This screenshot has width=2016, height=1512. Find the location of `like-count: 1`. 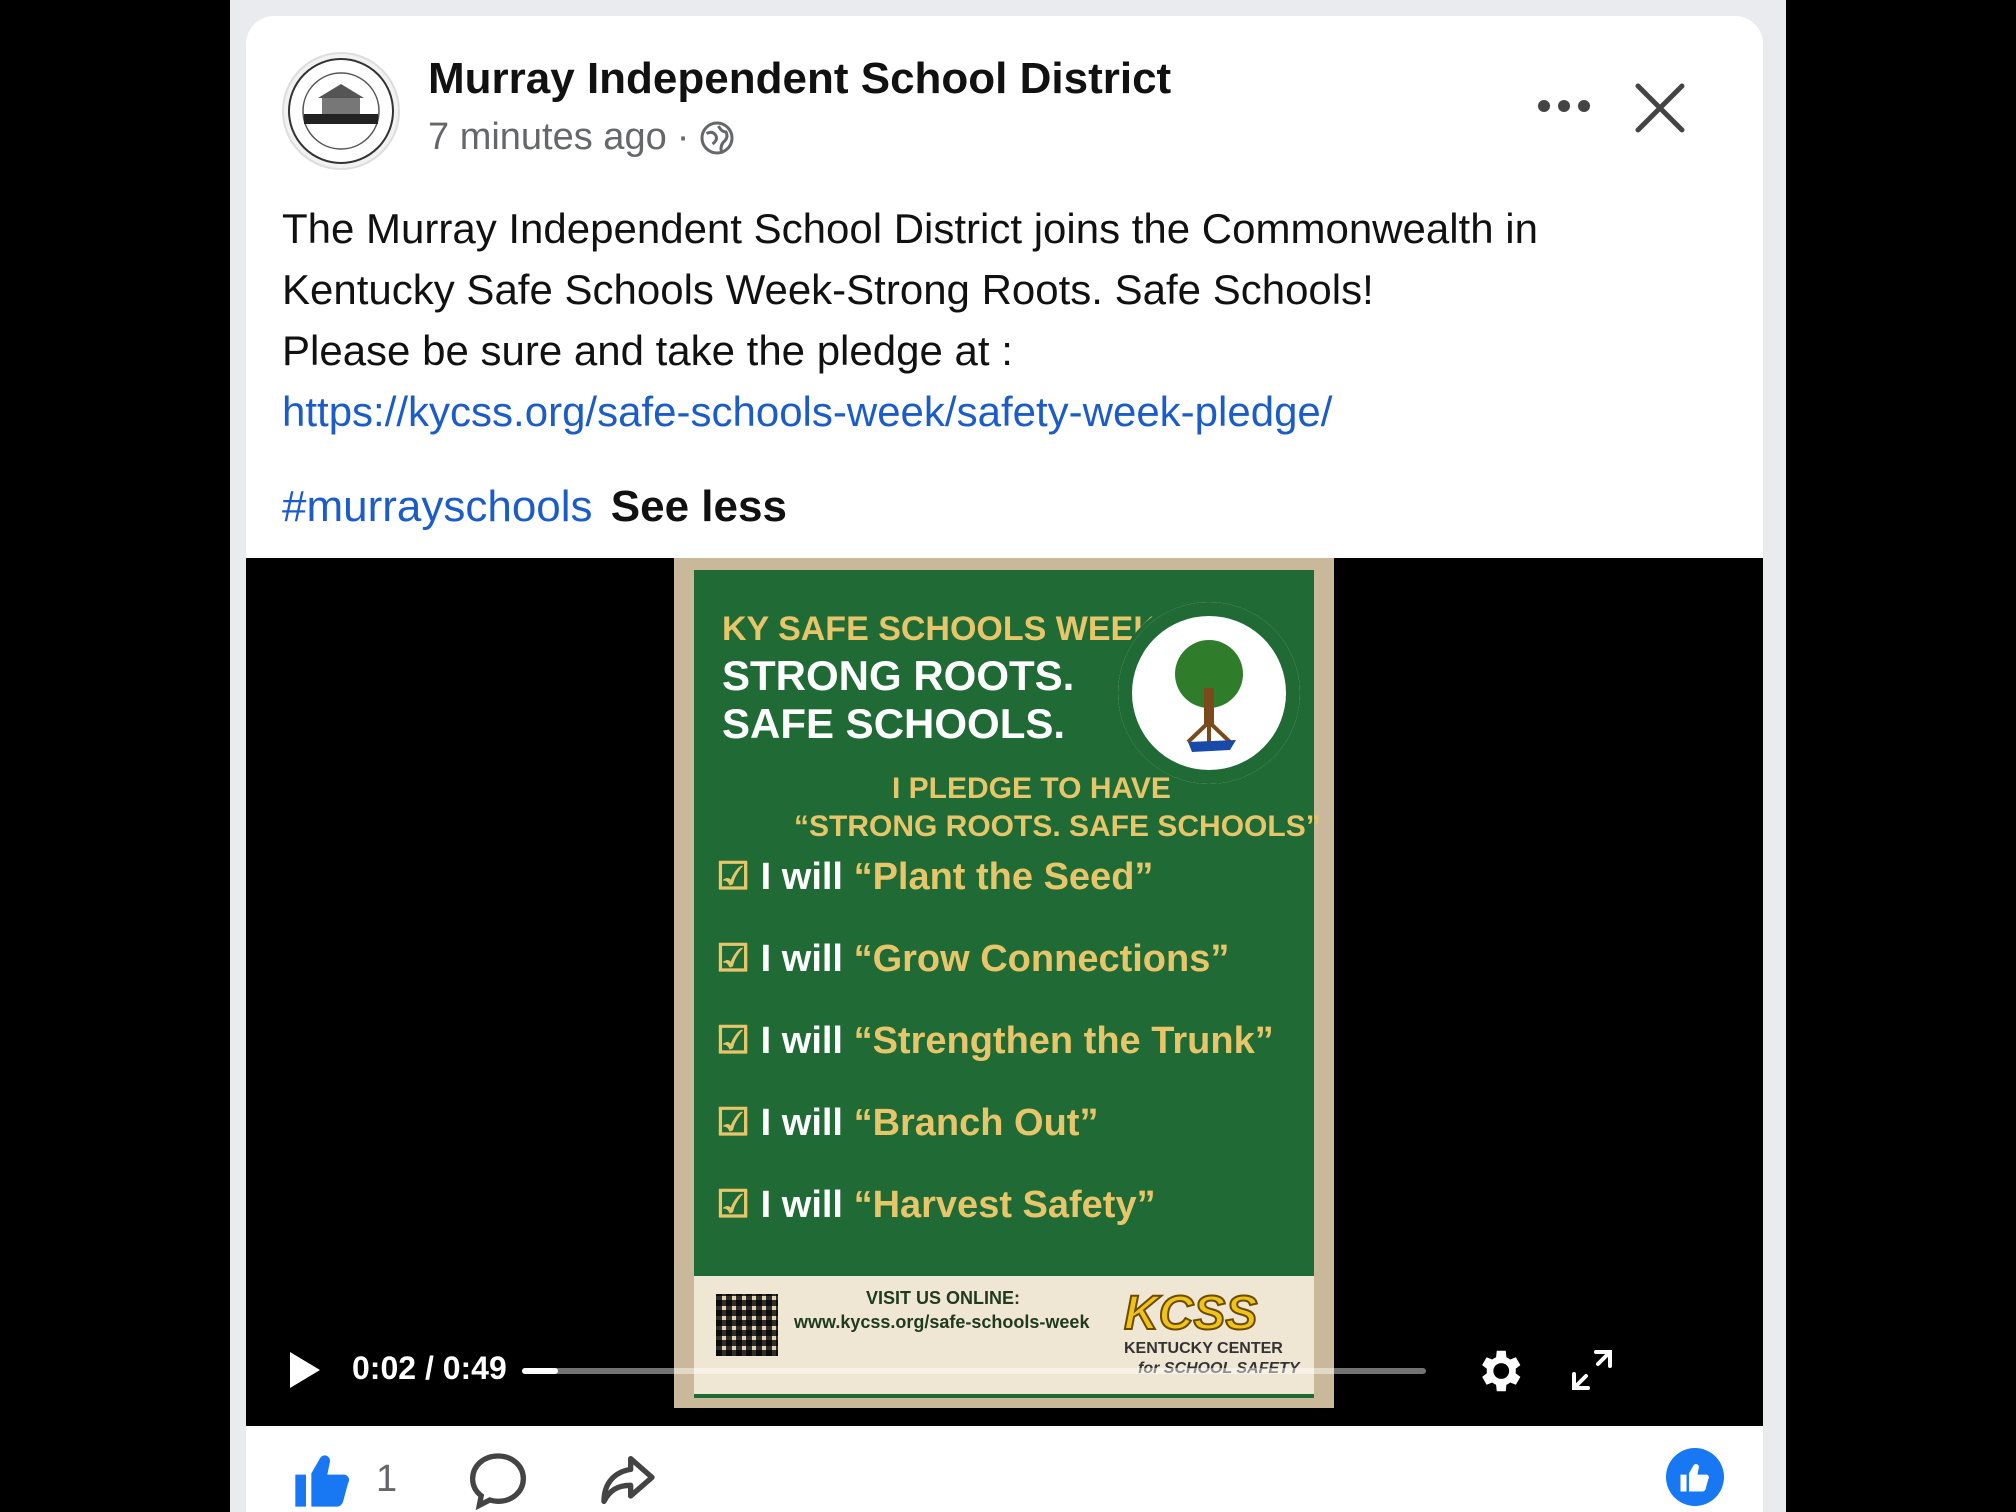

like-count: 1 is located at coordinates (386, 1479).